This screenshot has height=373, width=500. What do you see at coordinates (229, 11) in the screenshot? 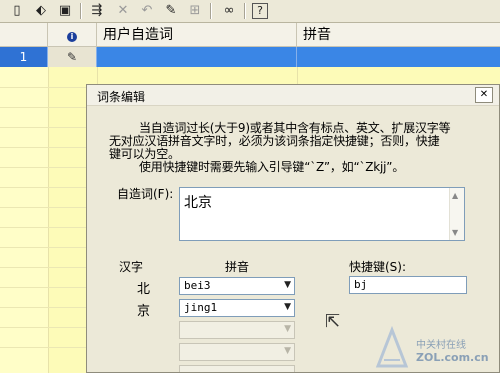
I see `binoculars-icon: ∞` at bounding box center [229, 11].